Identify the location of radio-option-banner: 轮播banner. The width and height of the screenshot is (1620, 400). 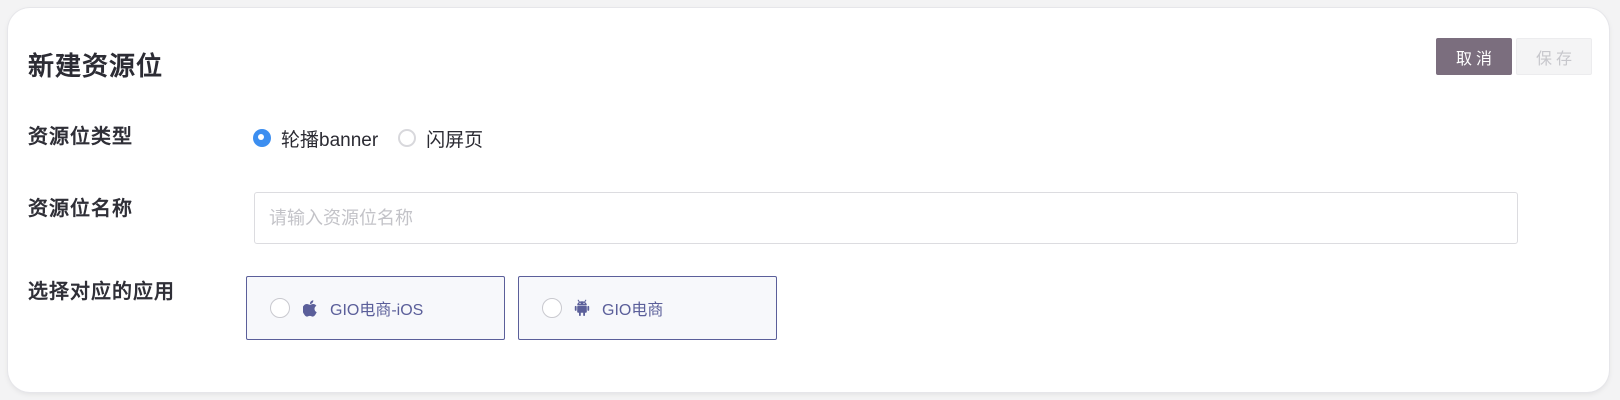
(315, 138).